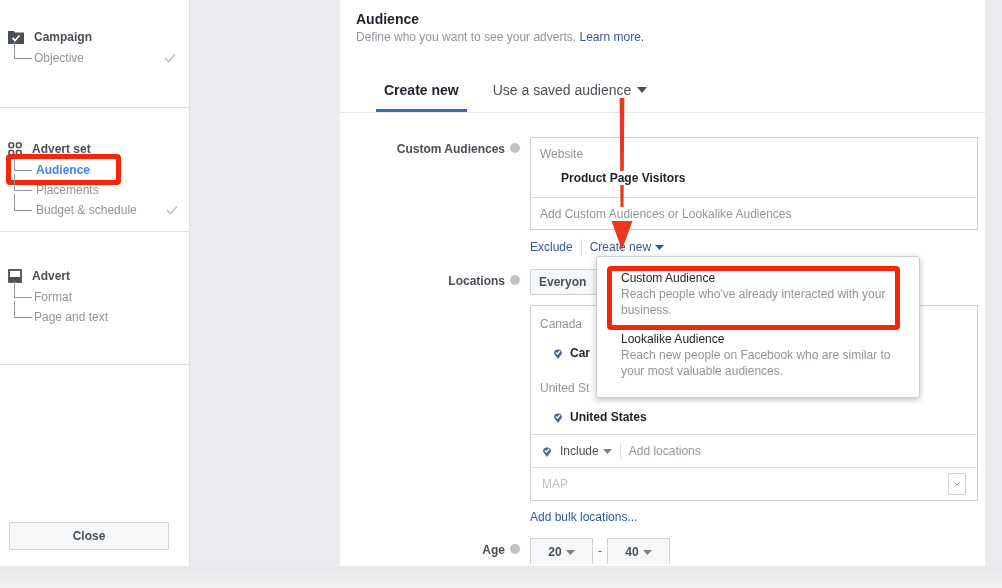 This screenshot has height=588, width=1002. What do you see at coordinates (565, 388) in the screenshot?
I see `group-label: United St` at bounding box center [565, 388].